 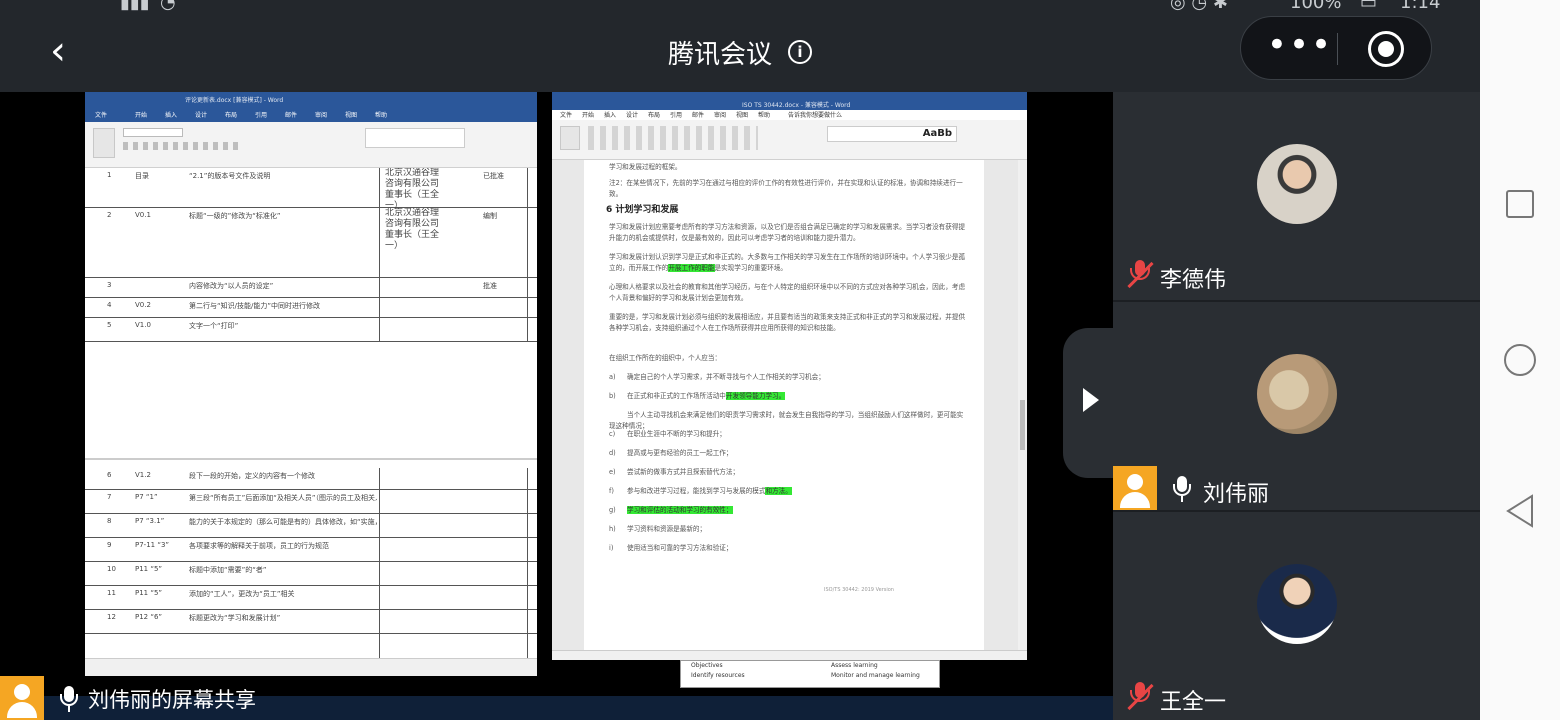 What do you see at coordinates (859, 590) in the screenshot?
I see `page-footer: ISO/TS 30442: 2019 Version` at bounding box center [859, 590].